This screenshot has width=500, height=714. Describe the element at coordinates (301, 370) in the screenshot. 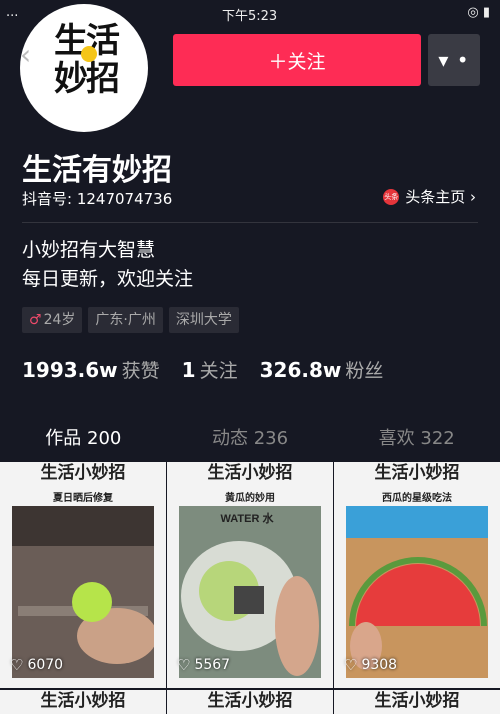

I see `followers-count: 326.8w` at that location.